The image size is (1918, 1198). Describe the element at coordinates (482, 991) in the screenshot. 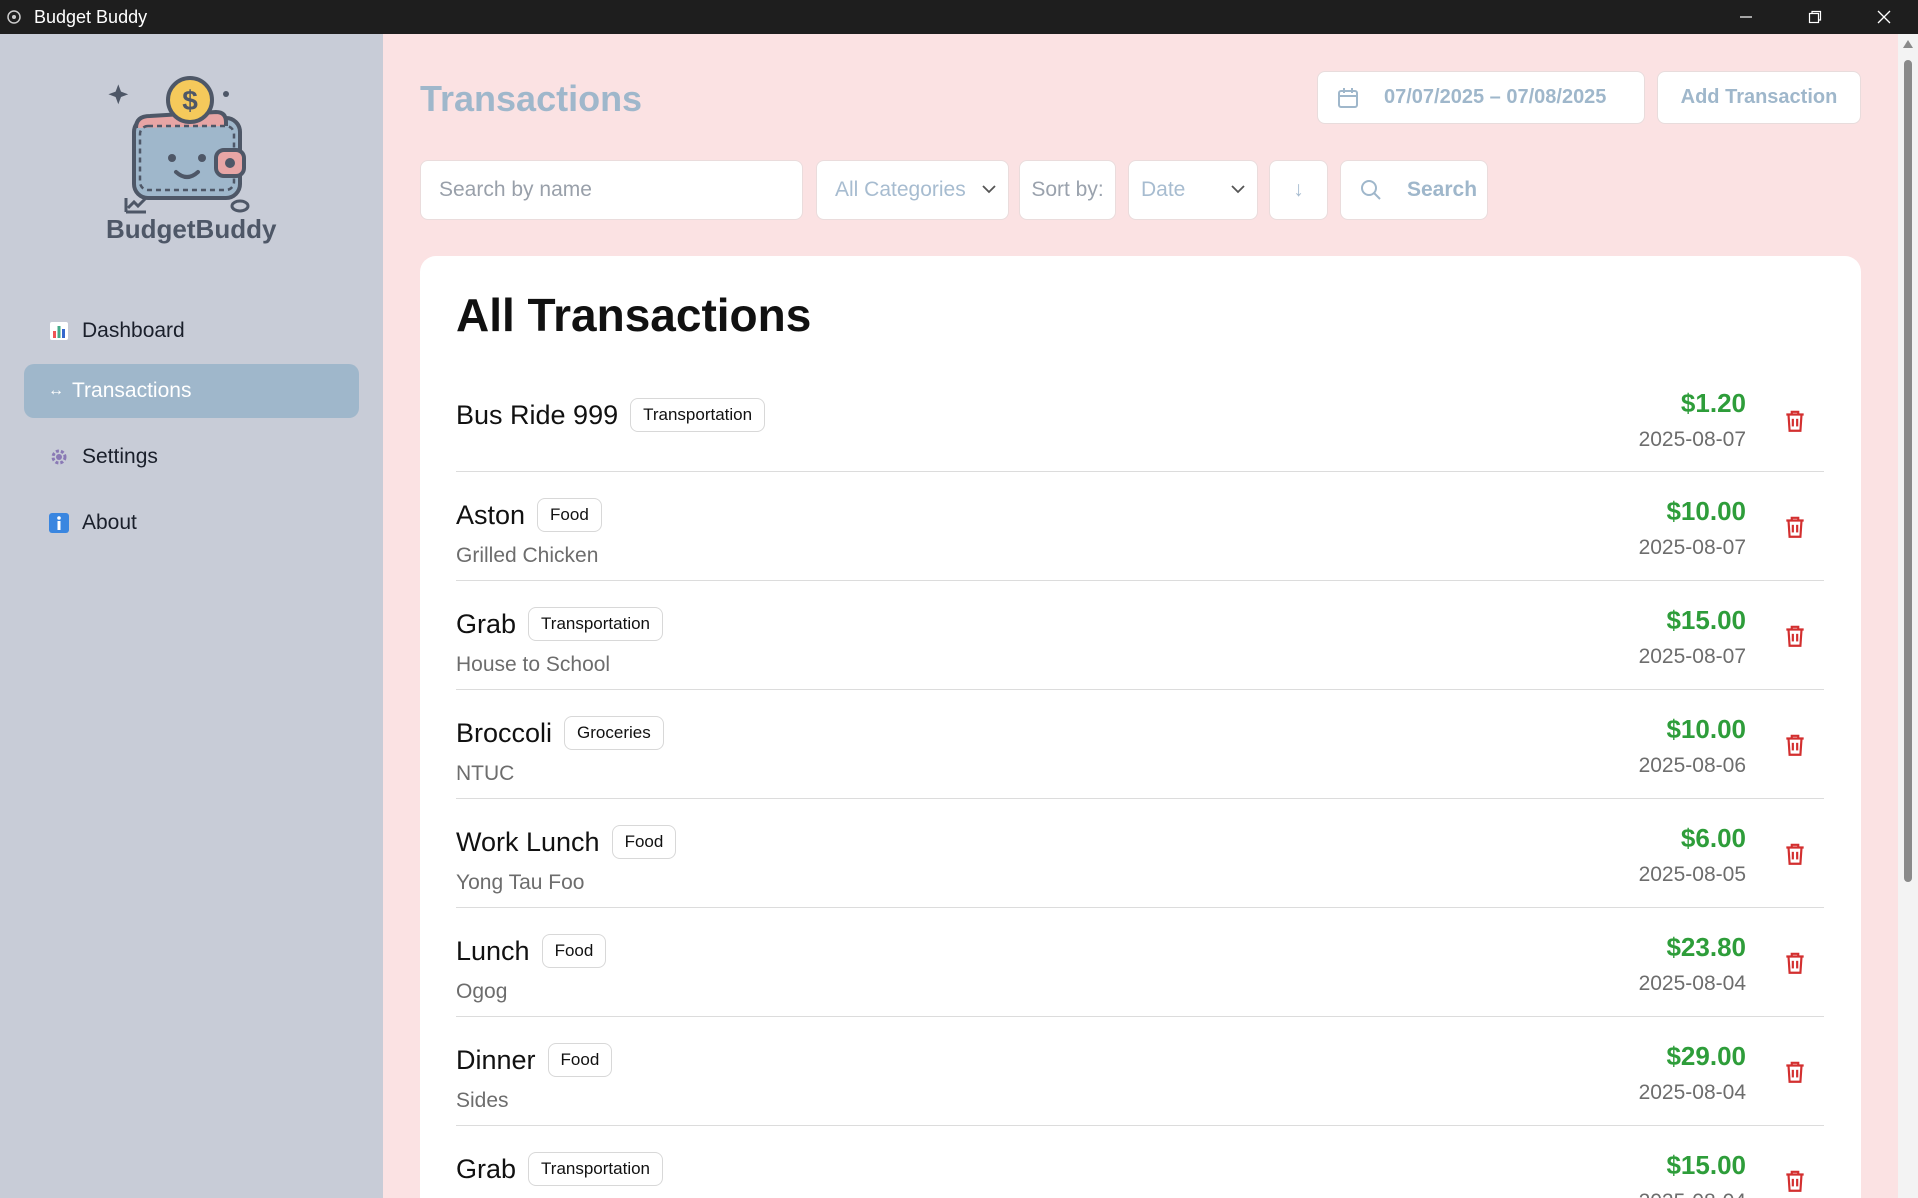

I see `transaction-description: Ogog` at that location.